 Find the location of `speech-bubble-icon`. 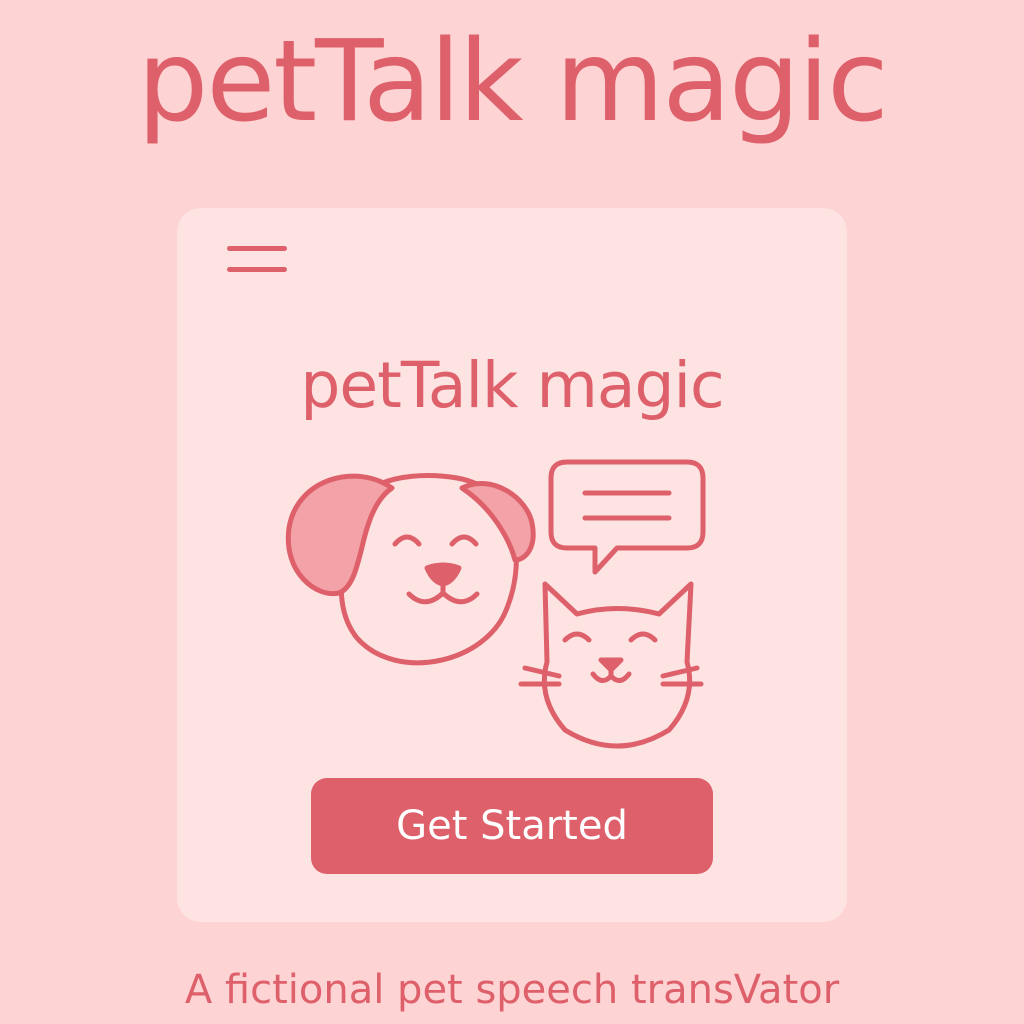

speech-bubble-icon is located at coordinates (627, 517).